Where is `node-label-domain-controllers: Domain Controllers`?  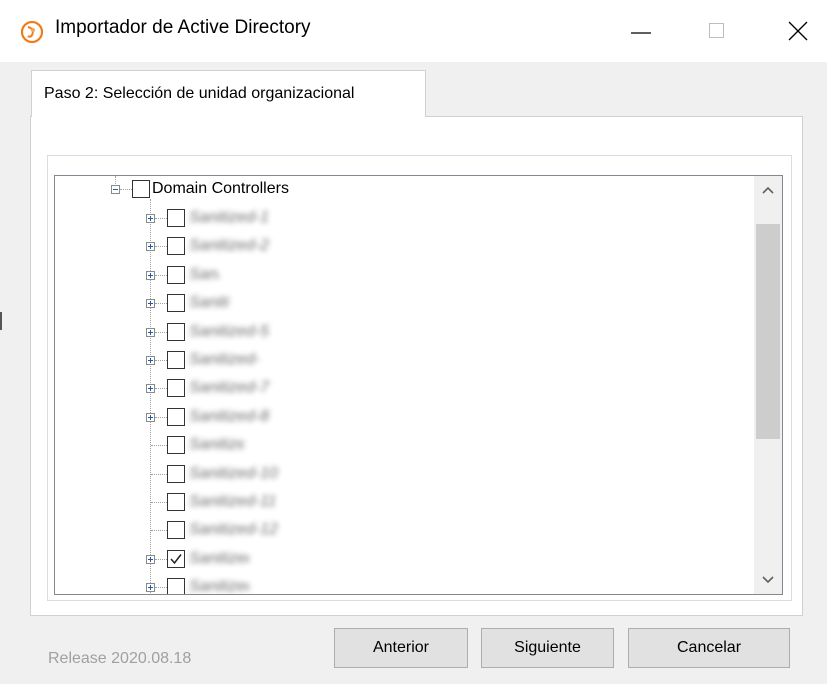 node-label-domain-controllers: Domain Controllers is located at coordinates (220, 188).